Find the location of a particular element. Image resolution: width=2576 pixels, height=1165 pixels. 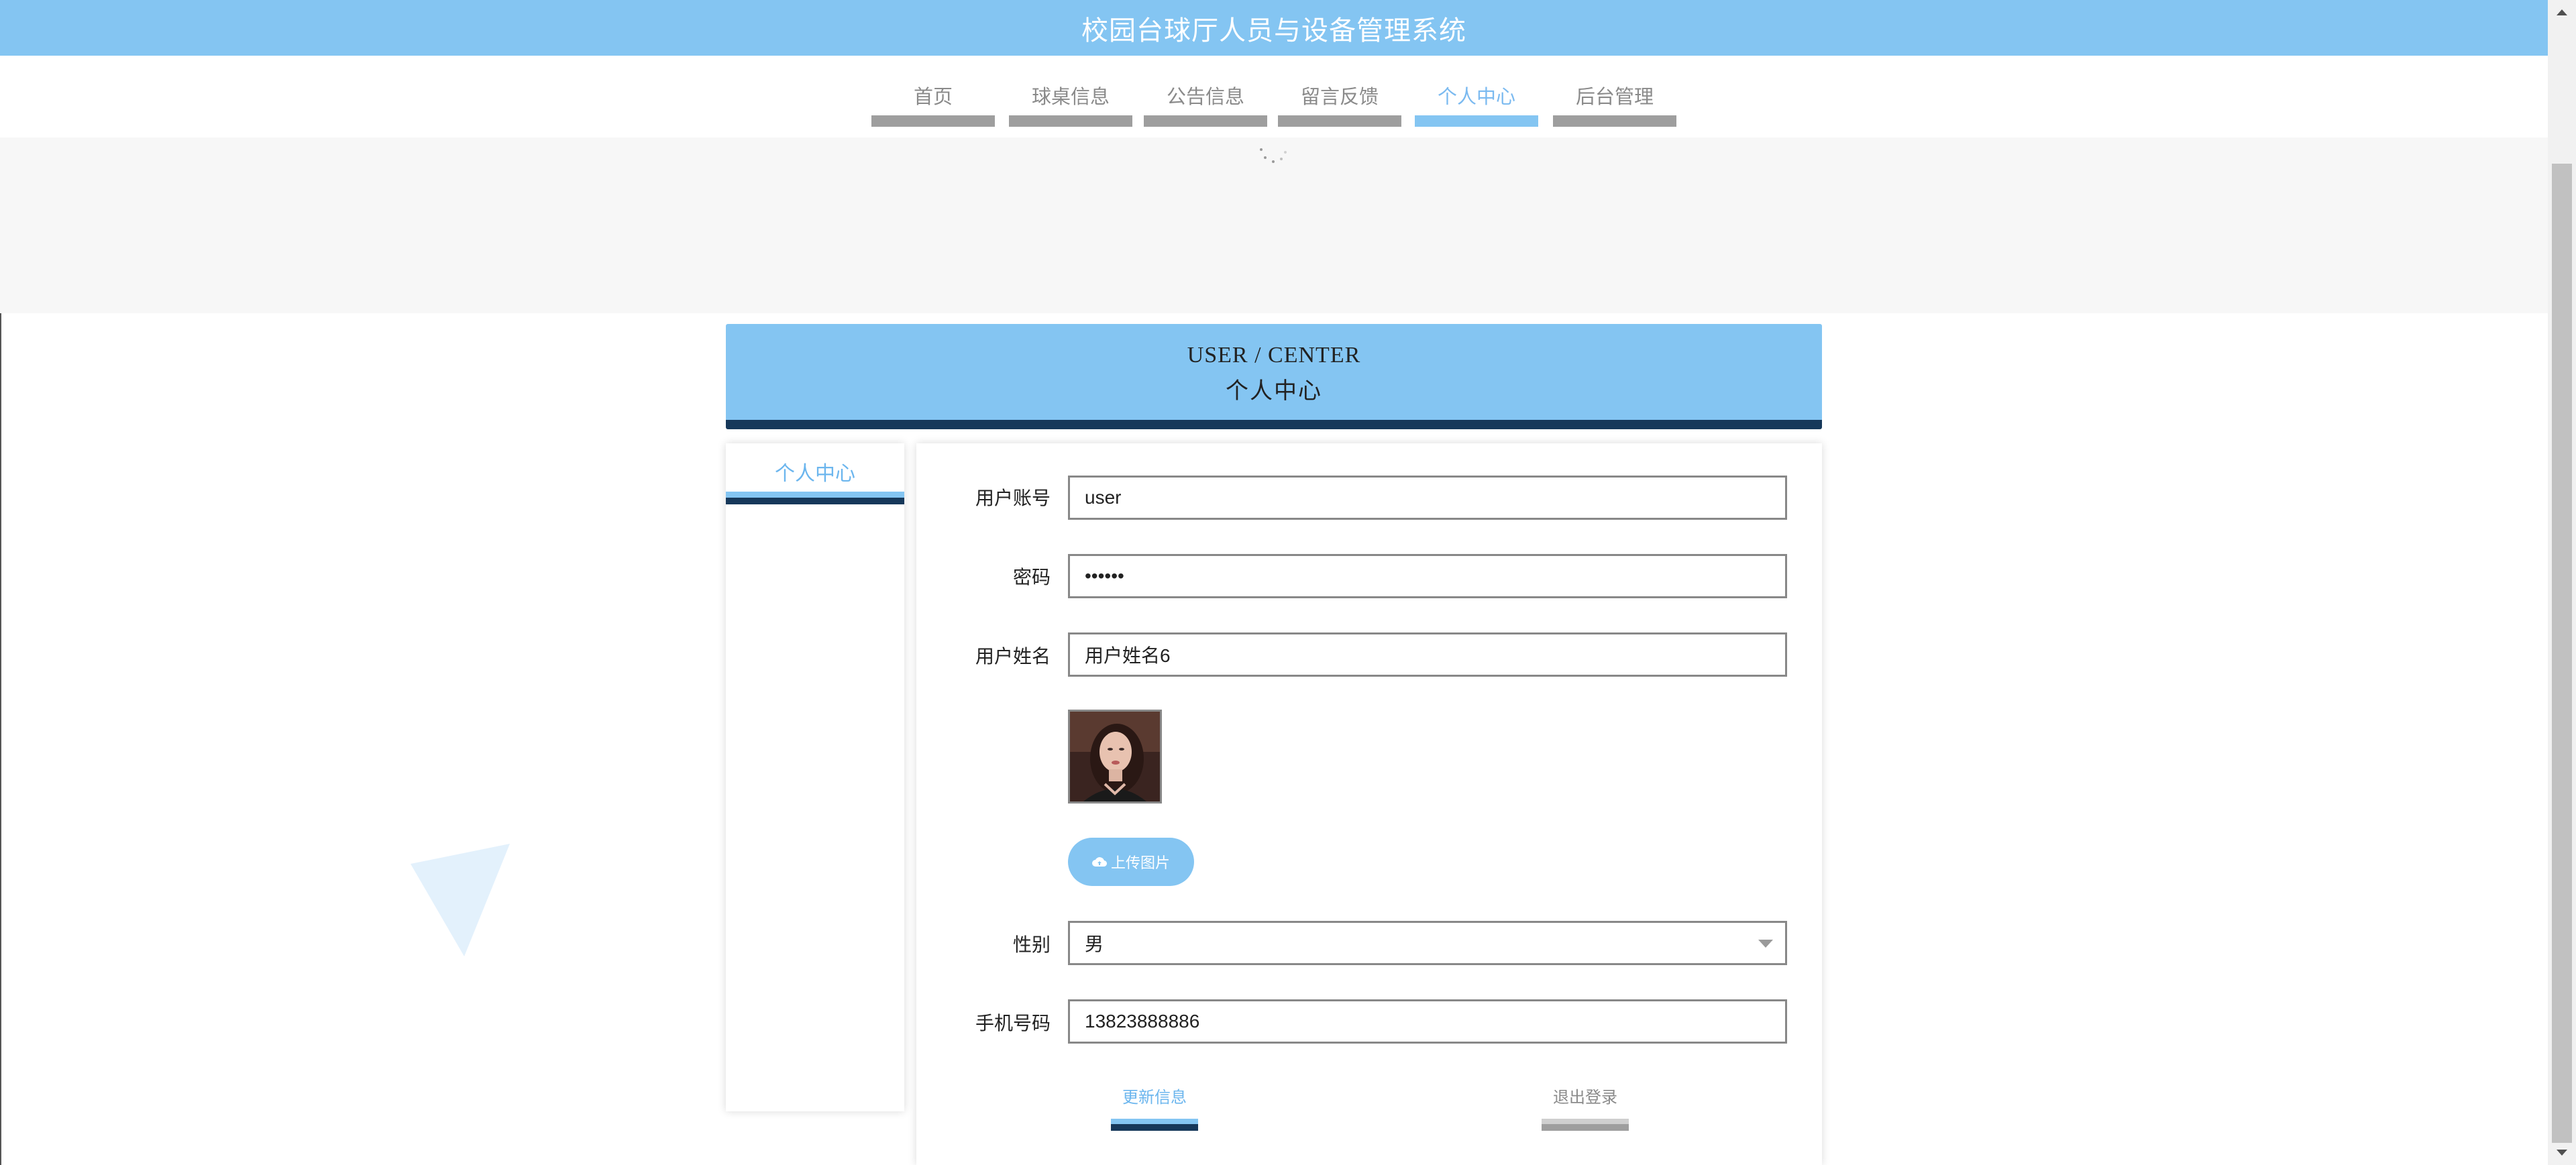

nav-item-admin: 后台管理 is located at coordinates (1614, 91).